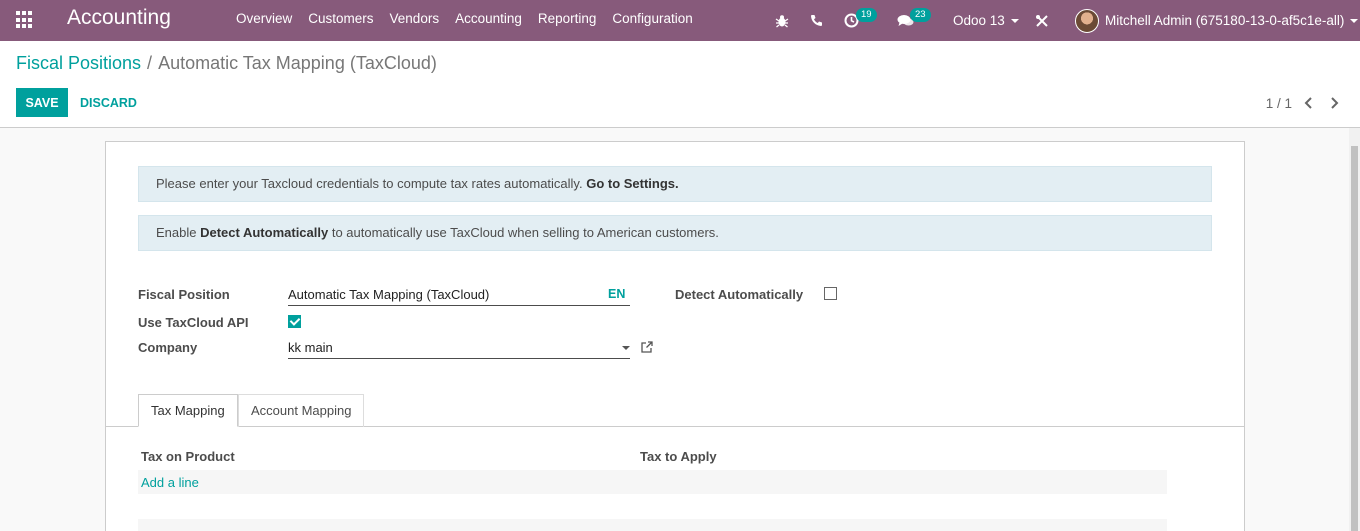 The width and height of the screenshot is (1360, 531). I want to click on column-tax-on-product: Tax on Product, so click(188, 456).